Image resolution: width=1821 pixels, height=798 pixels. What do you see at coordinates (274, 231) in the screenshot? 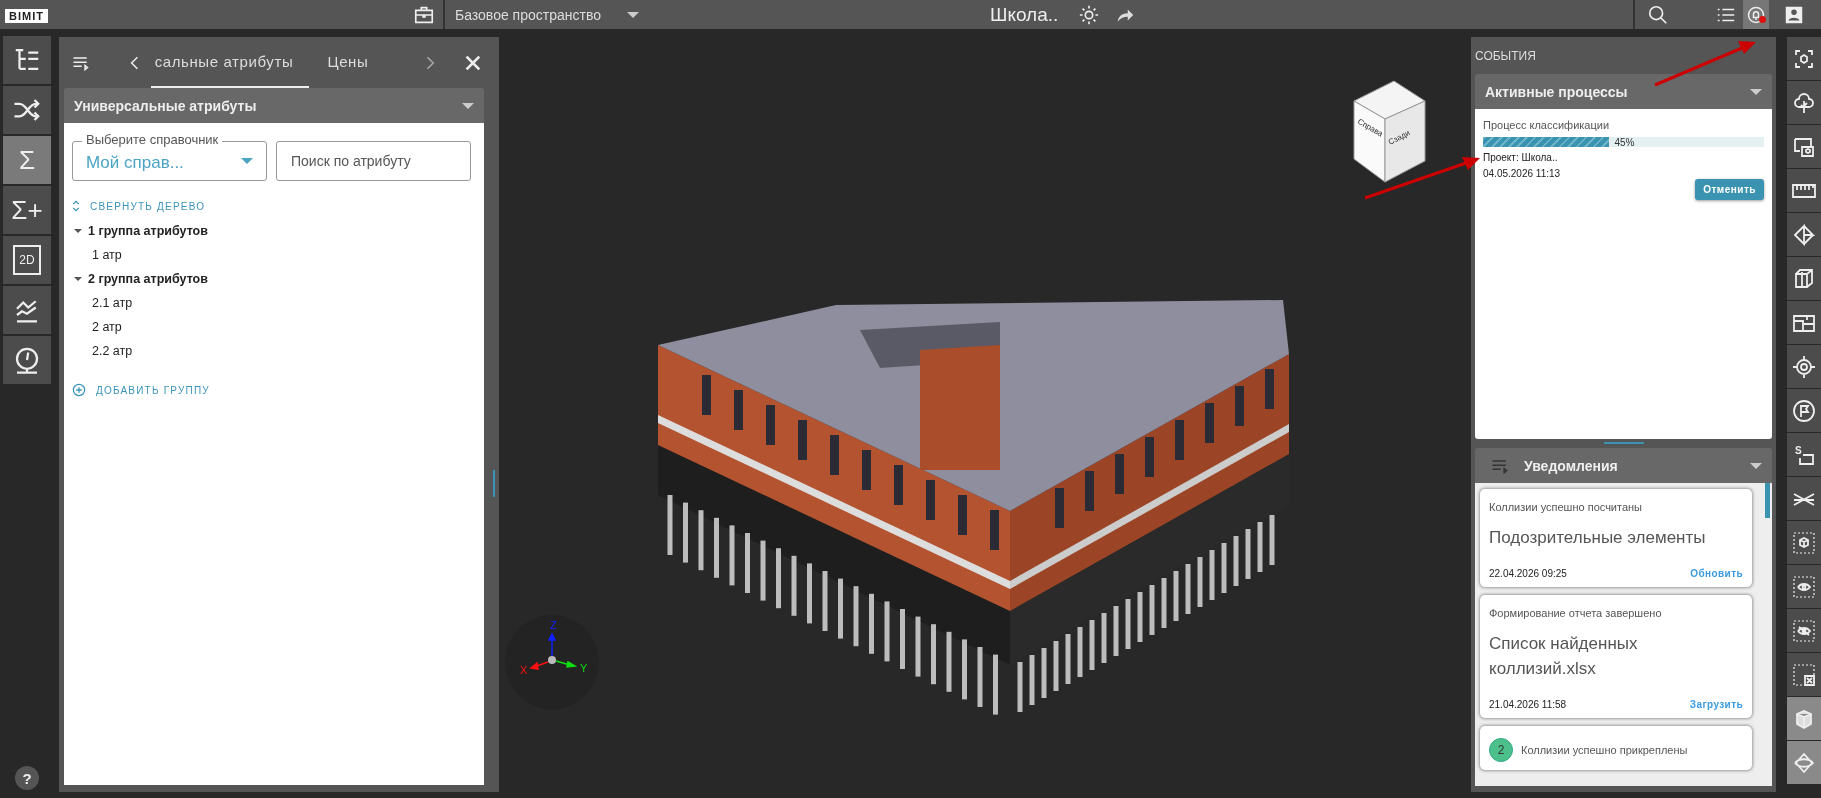
I see `tree-group: 1 группа атрибутов` at bounding box center [274, 231].